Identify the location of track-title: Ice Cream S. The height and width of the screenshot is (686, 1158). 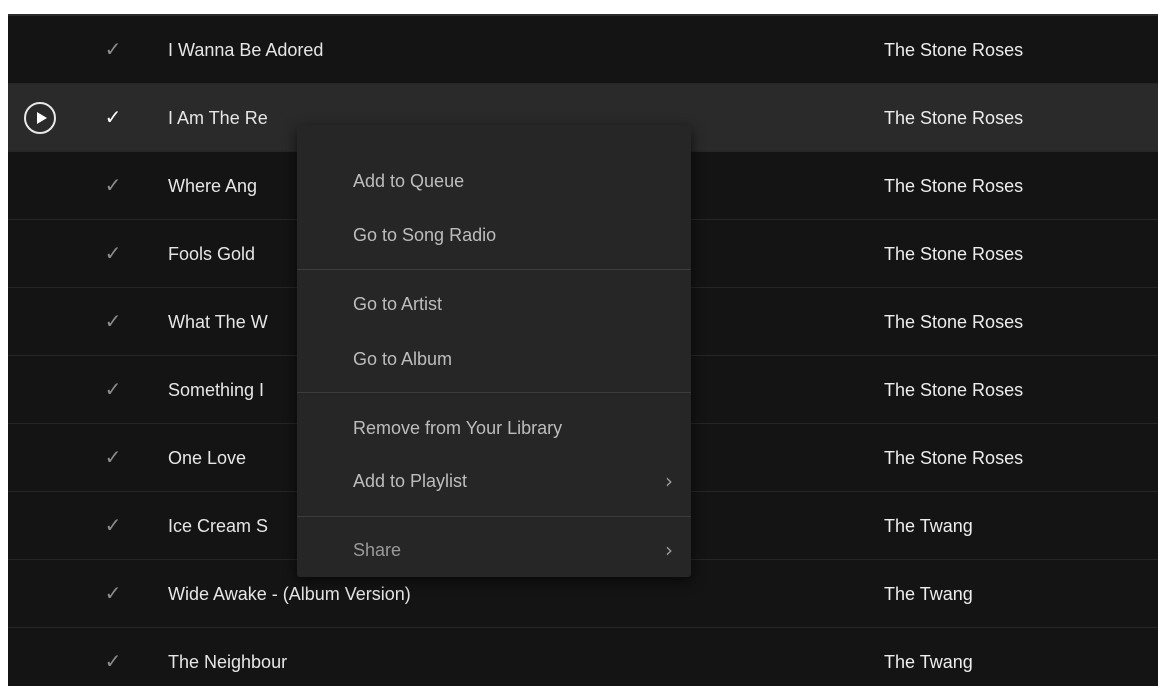
(218, 526).